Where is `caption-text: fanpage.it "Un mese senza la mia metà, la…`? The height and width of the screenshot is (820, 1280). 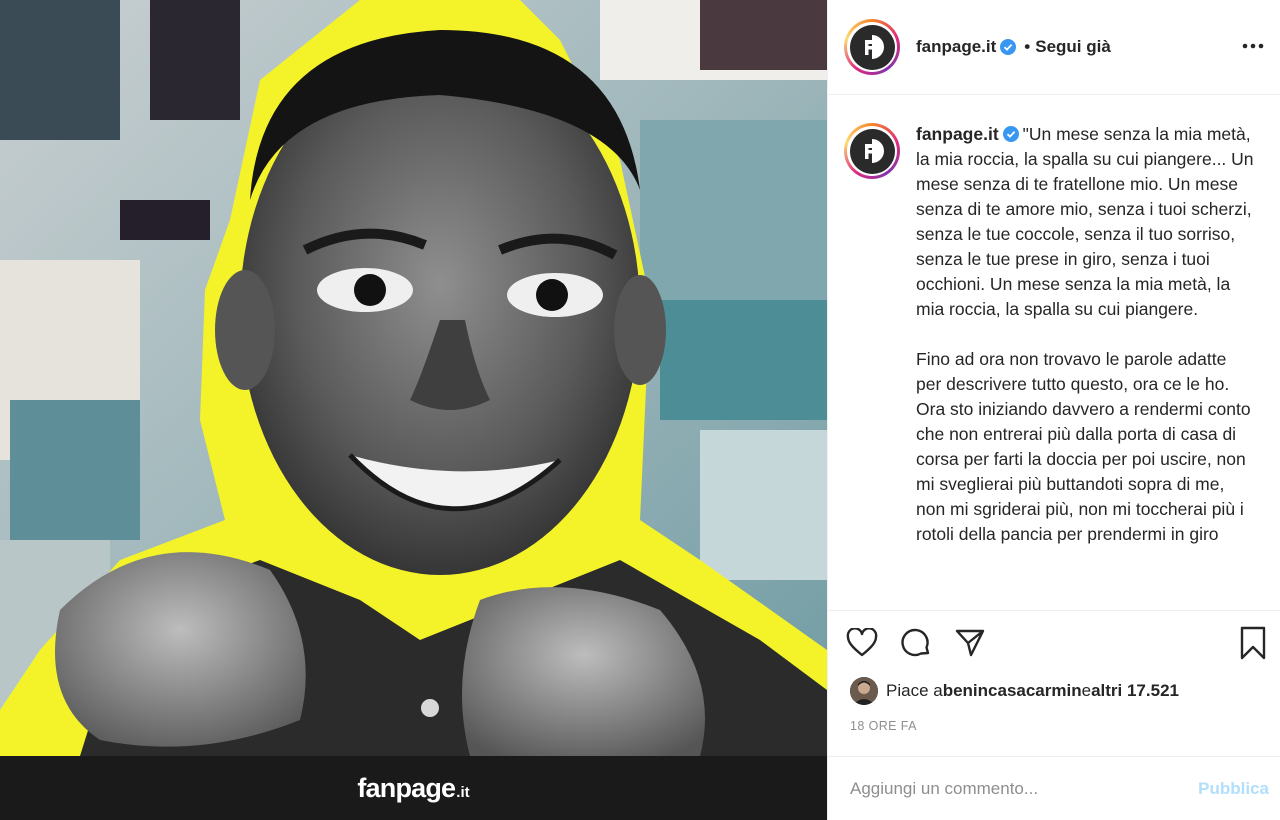
caption-text: fanpage.it "Un mese senza la mia metà, la… is located at coordinates (1086, 334).